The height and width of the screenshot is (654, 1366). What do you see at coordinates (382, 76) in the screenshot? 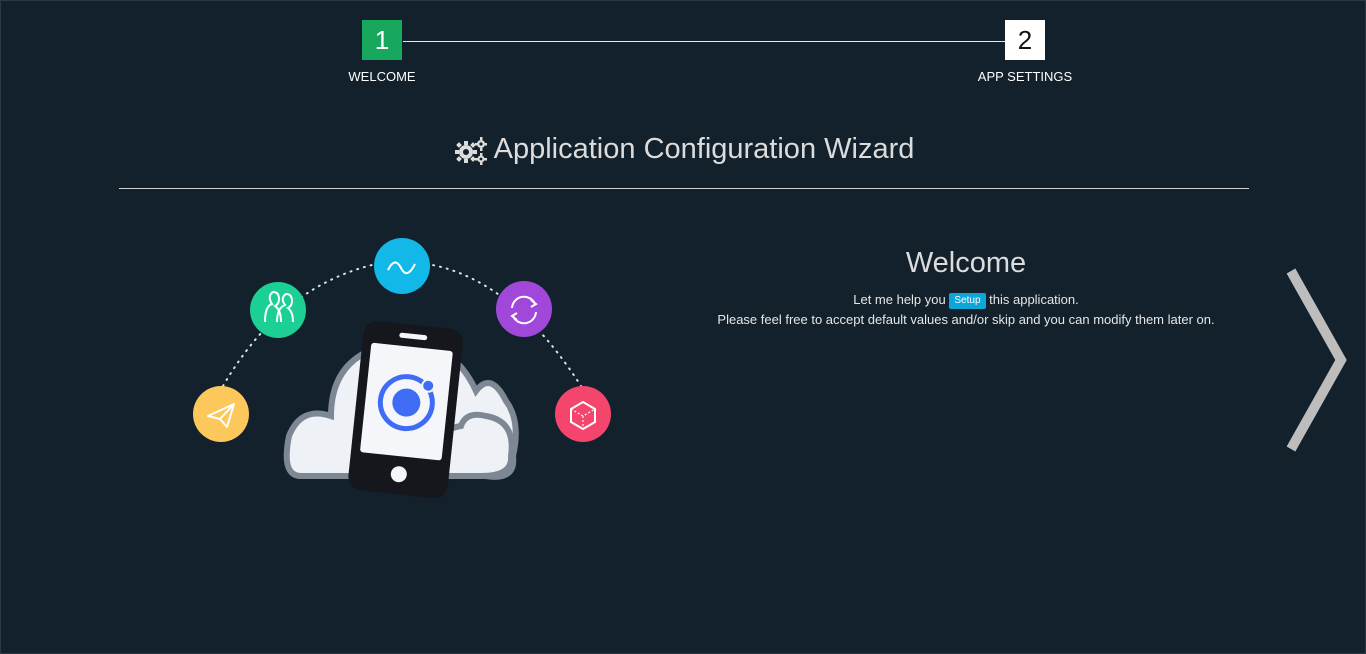
I see `step-1-label: WELCOME` at bounding box center [382, 76].